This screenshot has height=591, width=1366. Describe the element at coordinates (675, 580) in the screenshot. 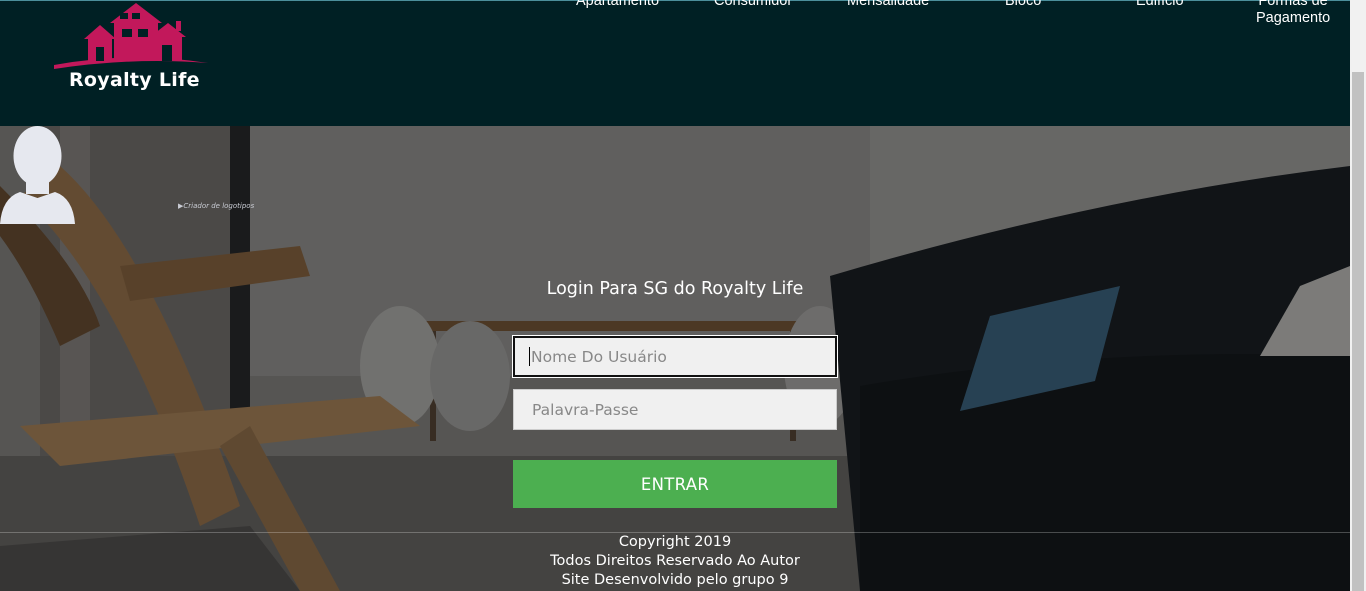

I see `footer-developed-by: Site Desenvolvido pelo grupo 9` at that location.